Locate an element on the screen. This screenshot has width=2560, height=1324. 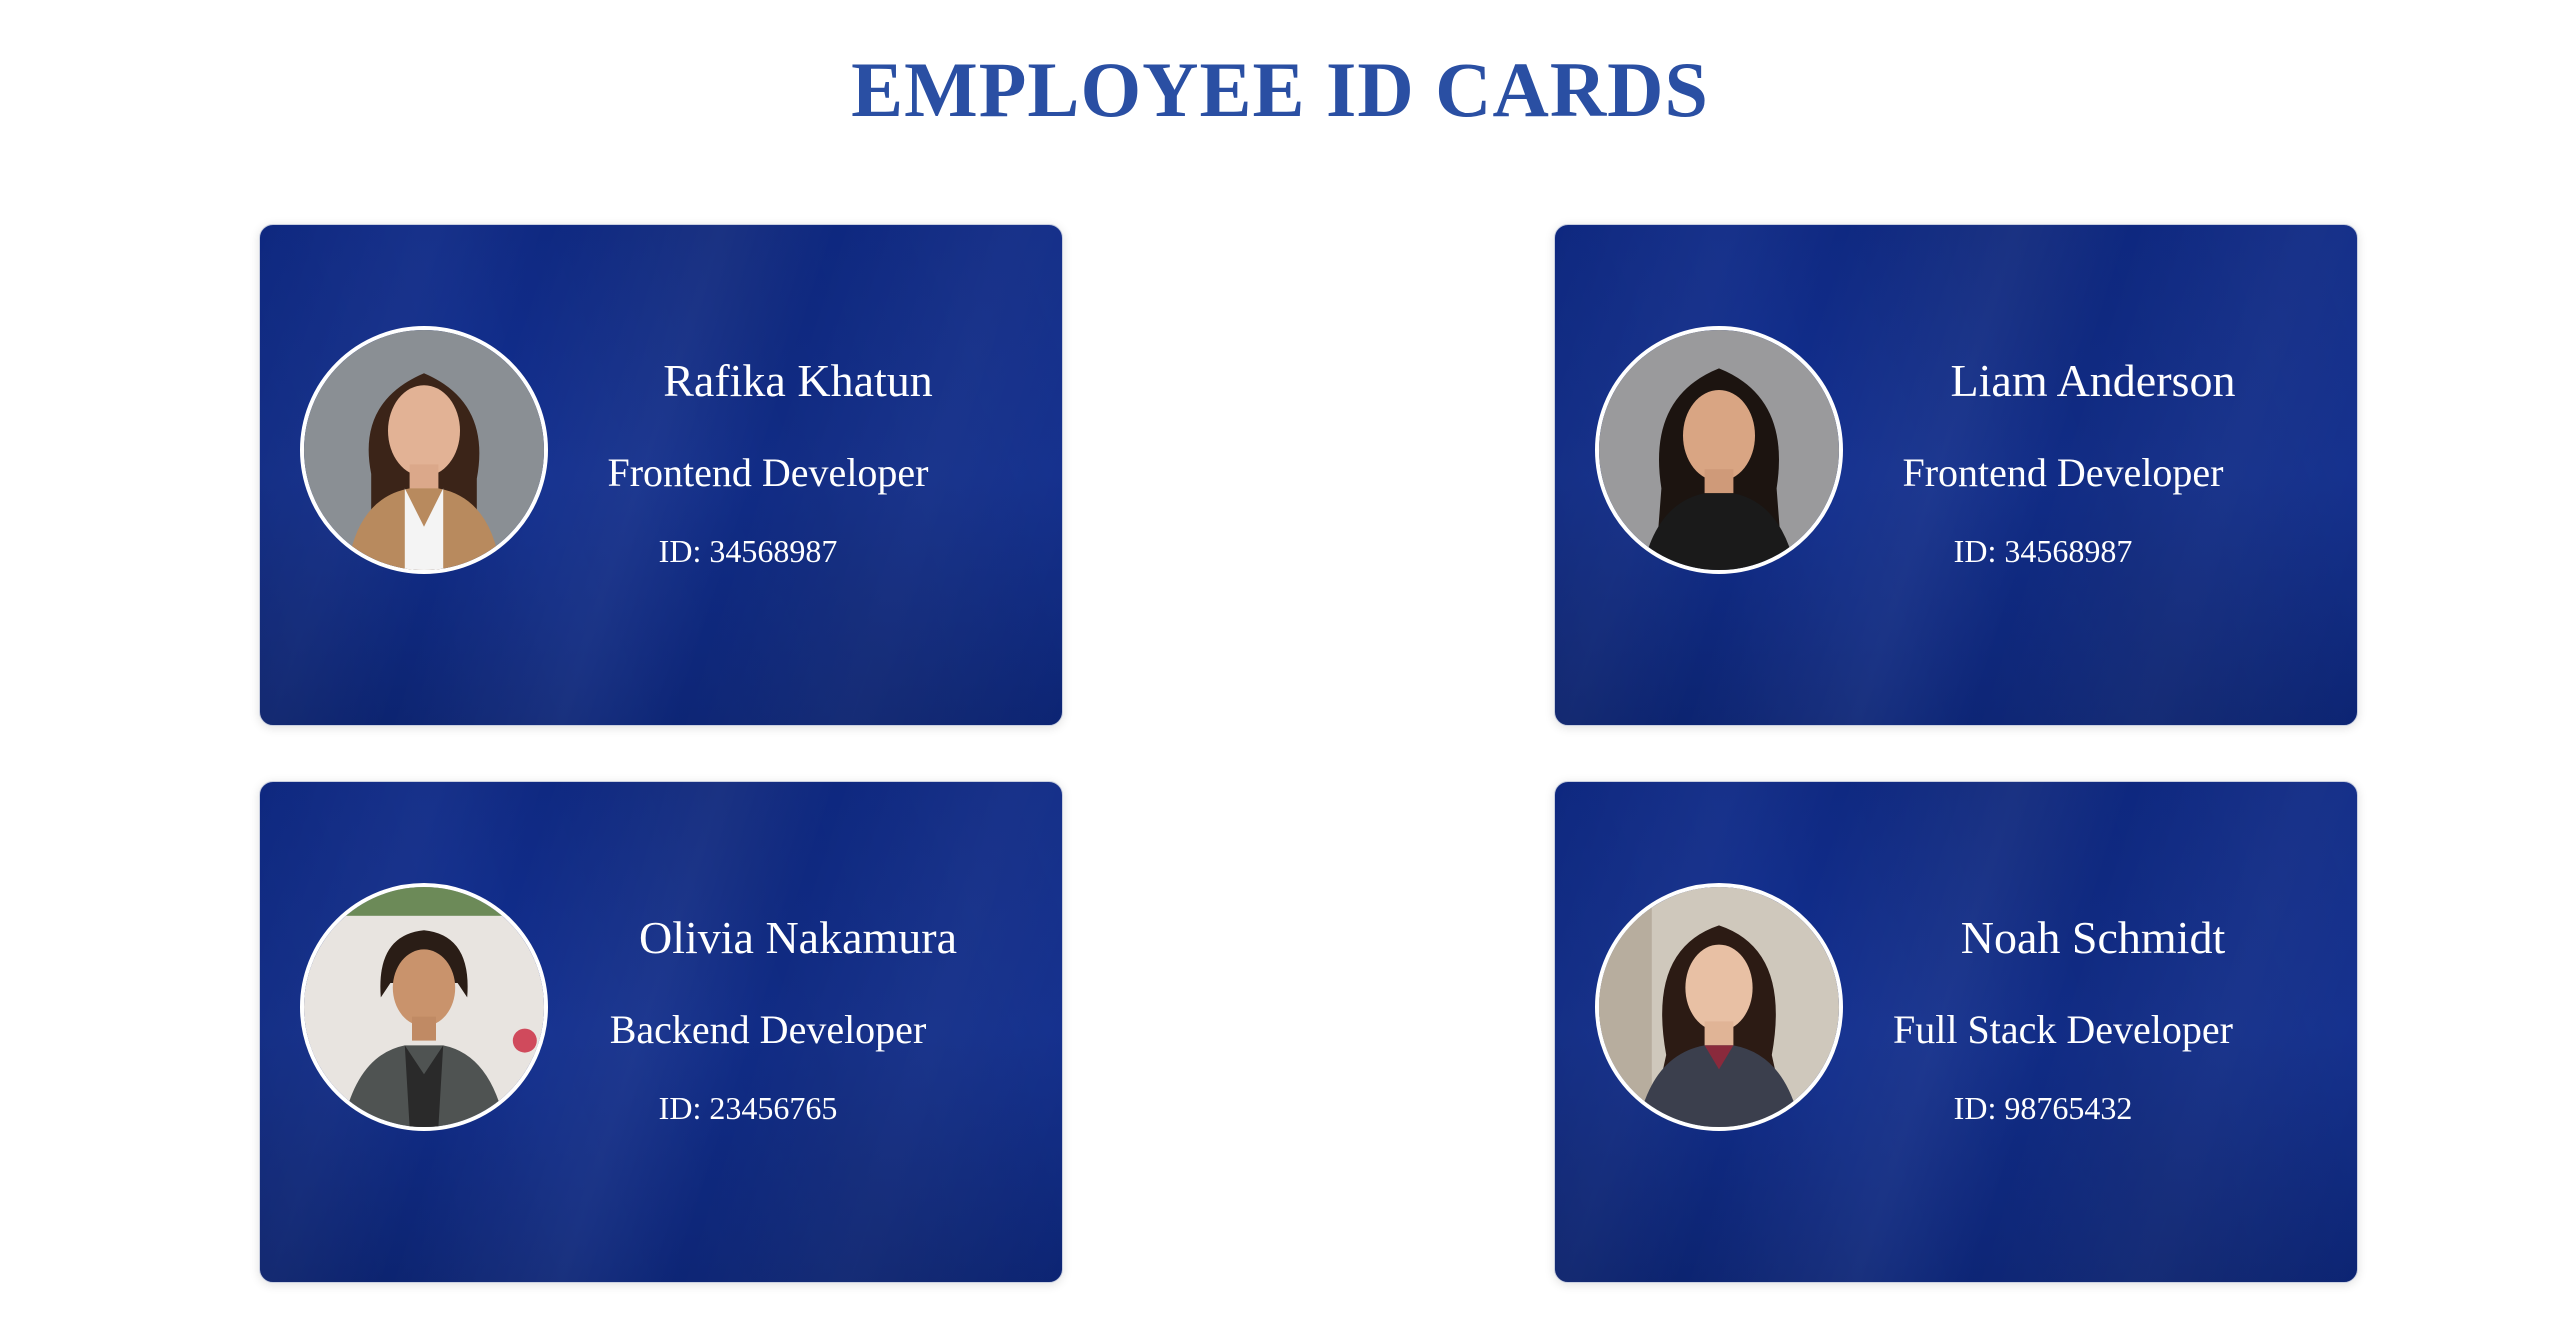
page-title: EMPLOYEE ID CARDS is located at coordinates (1280, 89).